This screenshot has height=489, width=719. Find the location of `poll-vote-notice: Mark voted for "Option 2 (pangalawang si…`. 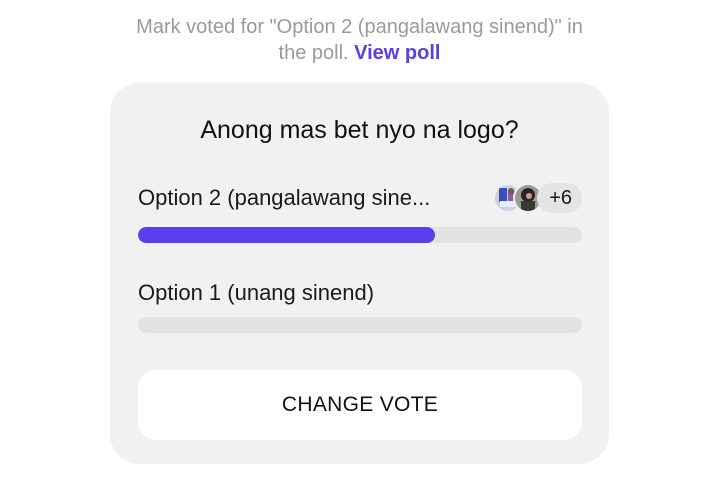

poll-vote-notice: Mark voted for "Option 2 (pangalawang si… is located at coordinates (359, 40).